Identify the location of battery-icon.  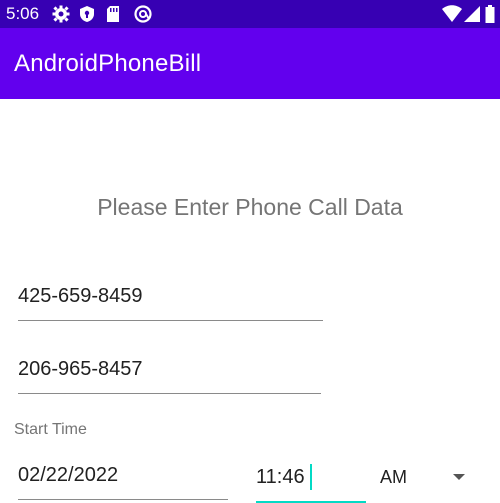
(490, 14).